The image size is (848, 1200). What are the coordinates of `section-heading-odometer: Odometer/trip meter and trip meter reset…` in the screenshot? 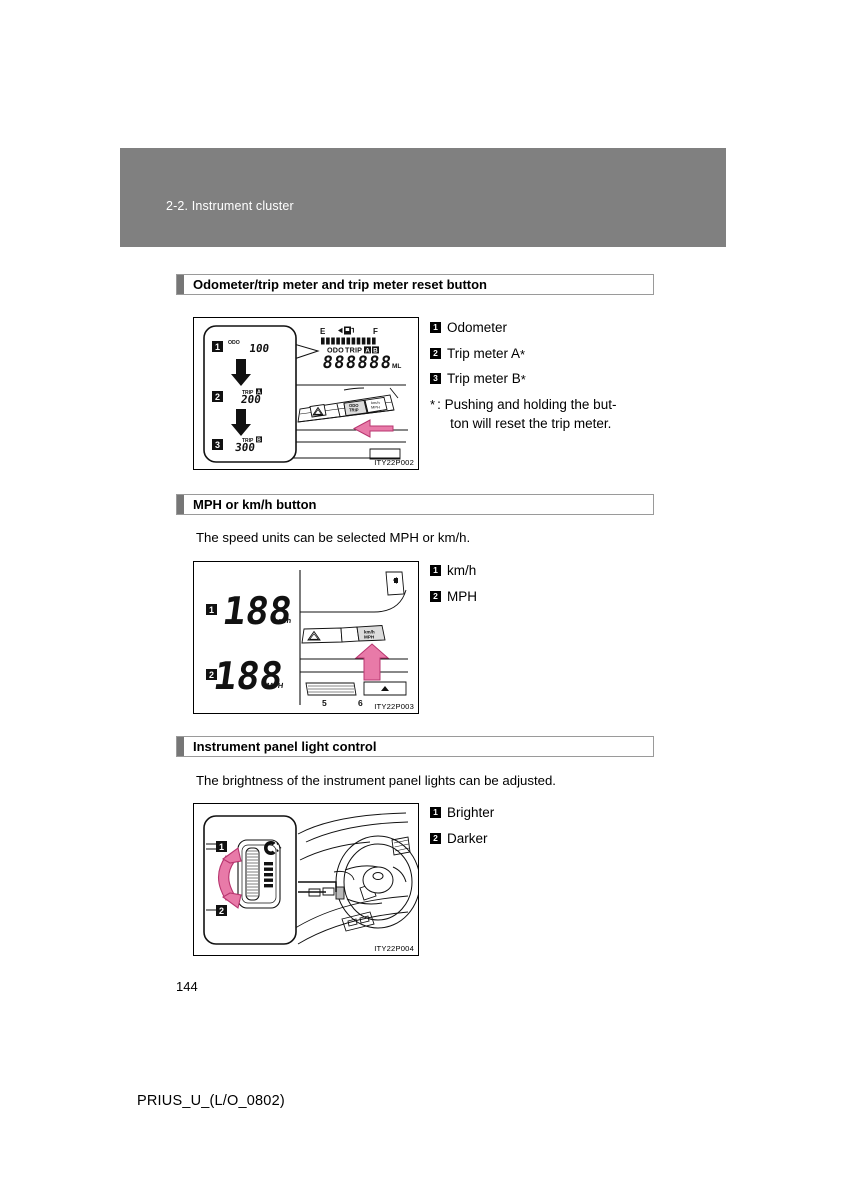 It's located at (415, 284).